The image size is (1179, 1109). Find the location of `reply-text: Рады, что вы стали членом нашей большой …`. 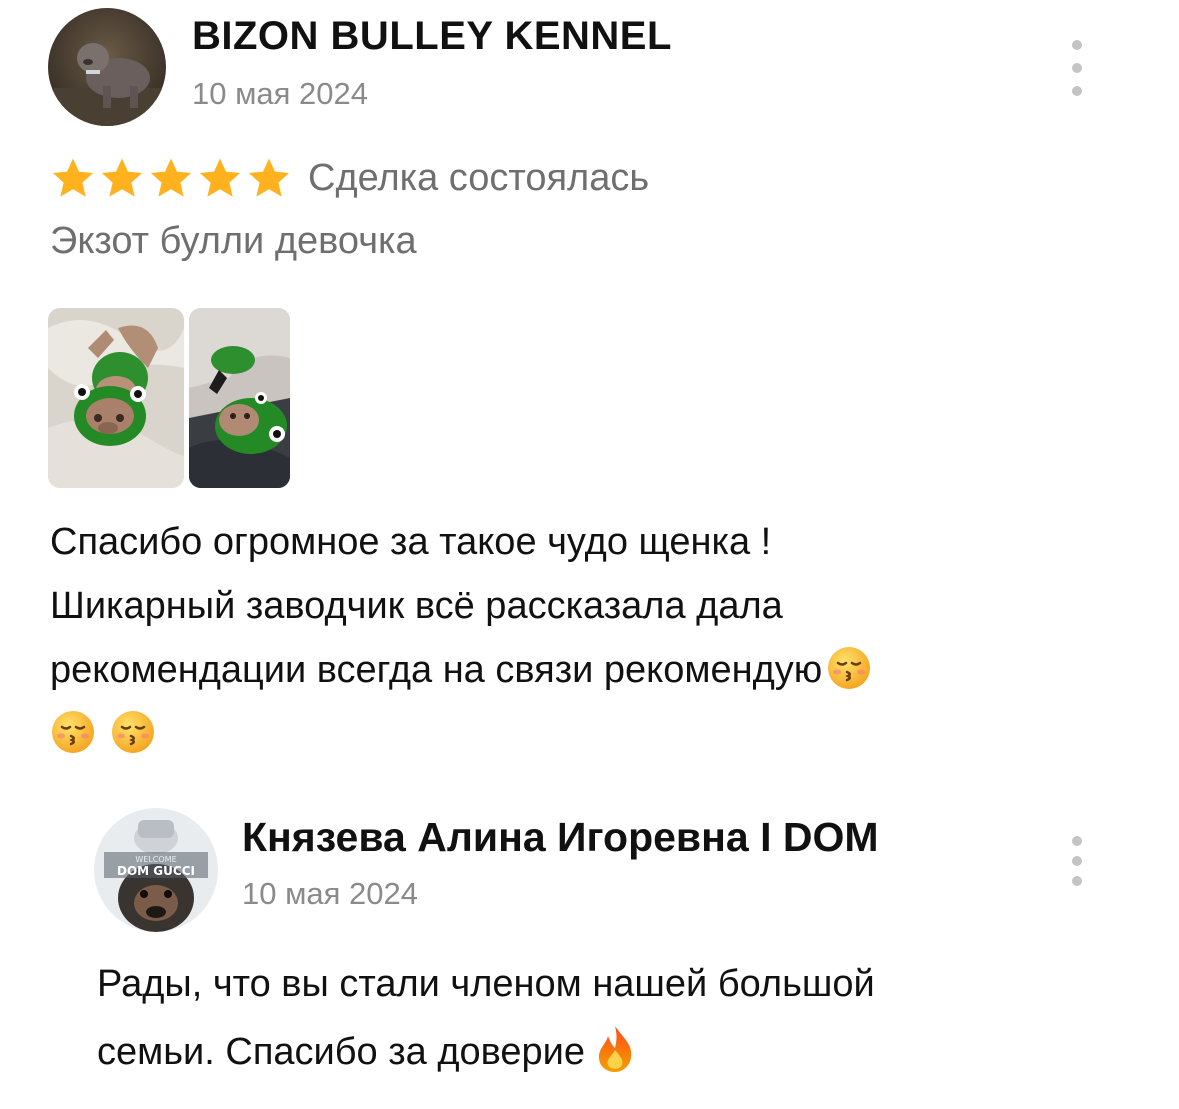

reply-text: Рады, что вы стали членом нашей большой … is located at coordinates (597, 1018).